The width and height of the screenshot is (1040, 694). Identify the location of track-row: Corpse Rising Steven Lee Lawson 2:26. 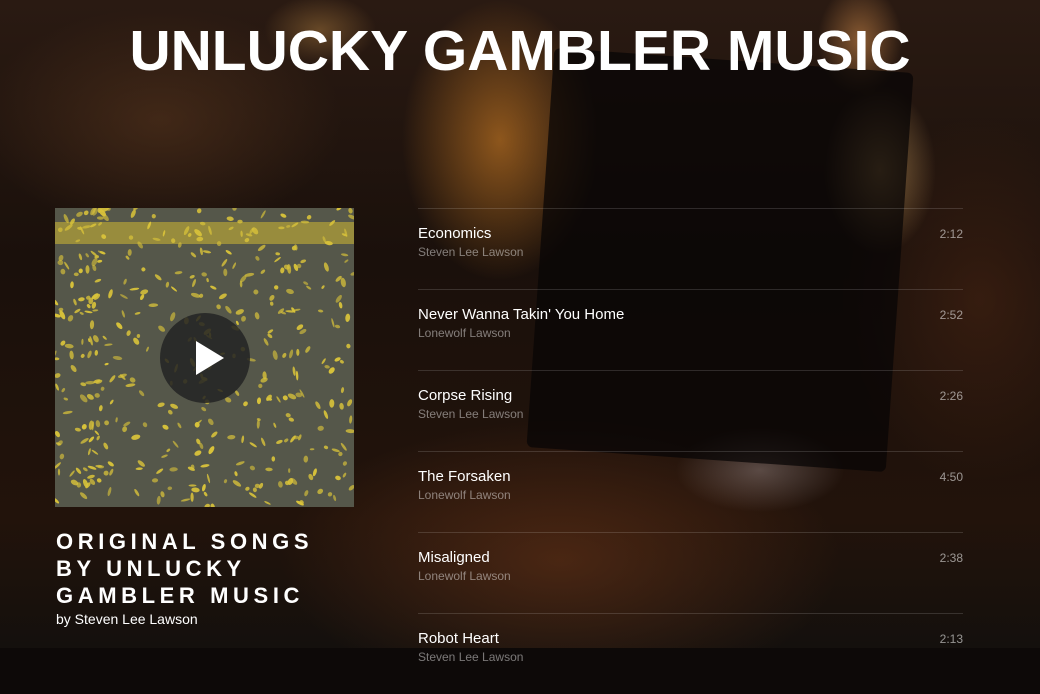
(690, 410).